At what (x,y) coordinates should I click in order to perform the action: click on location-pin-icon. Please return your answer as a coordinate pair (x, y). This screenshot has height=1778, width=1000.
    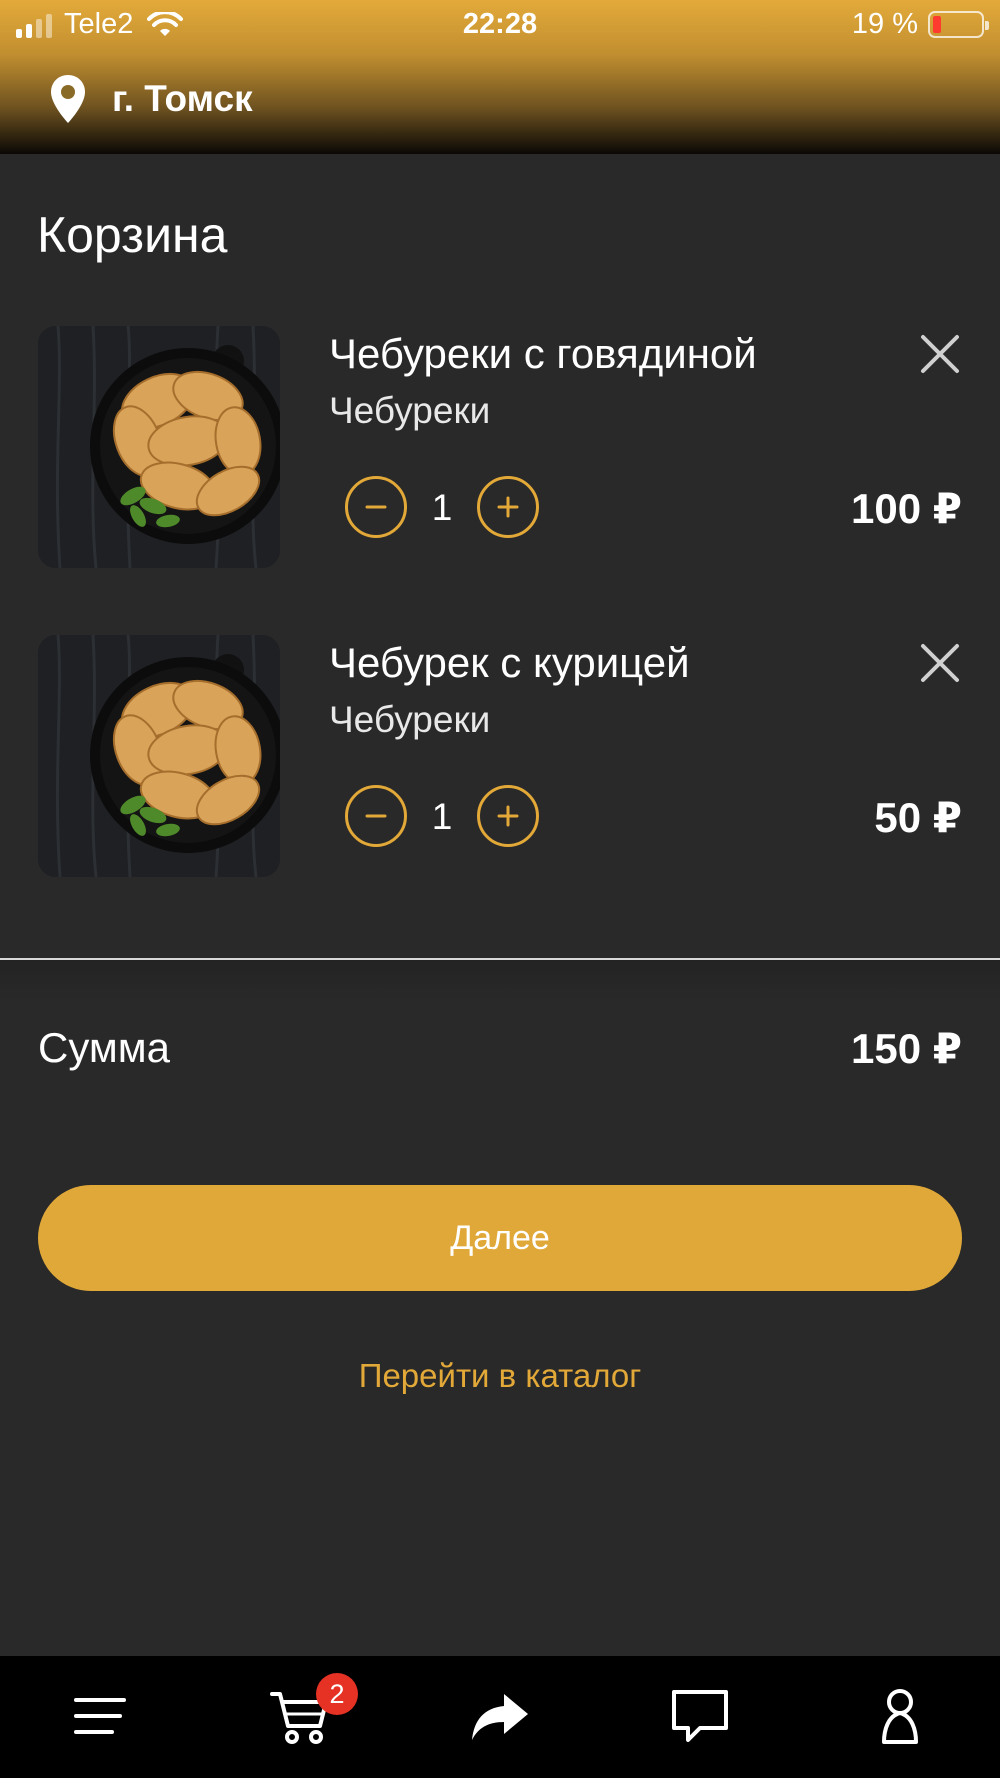
    Looking at the image, I should click on (68, 99).